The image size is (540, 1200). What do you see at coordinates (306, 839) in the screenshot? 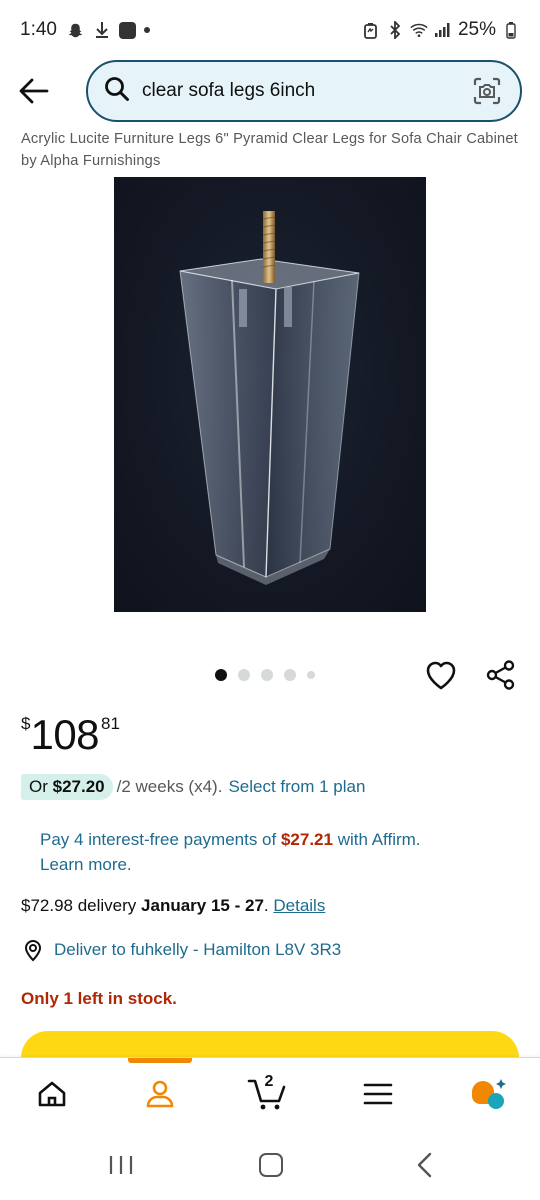
I see `affirm-amount: $27.21` at bounding box center [306, 839].